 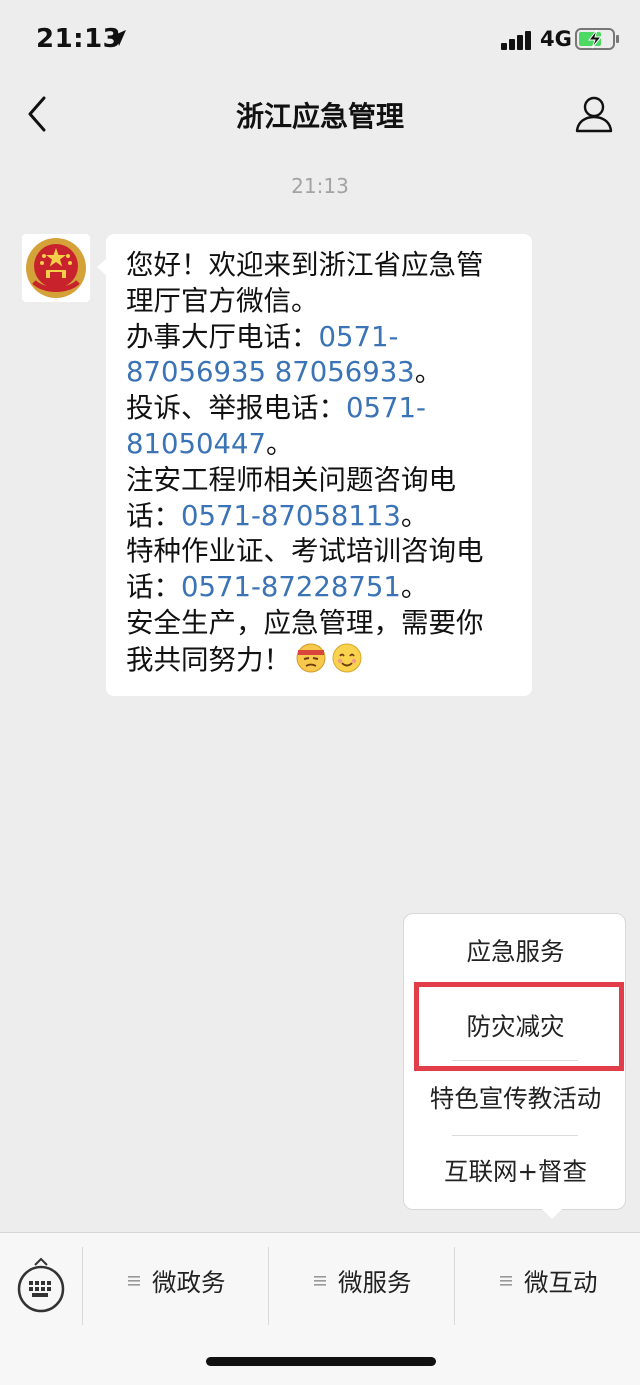 What do you see at coordinates (41, 1283) in the screenshot?
I see `keyboard-toggle-icon` at bounding box center [41, 1283].